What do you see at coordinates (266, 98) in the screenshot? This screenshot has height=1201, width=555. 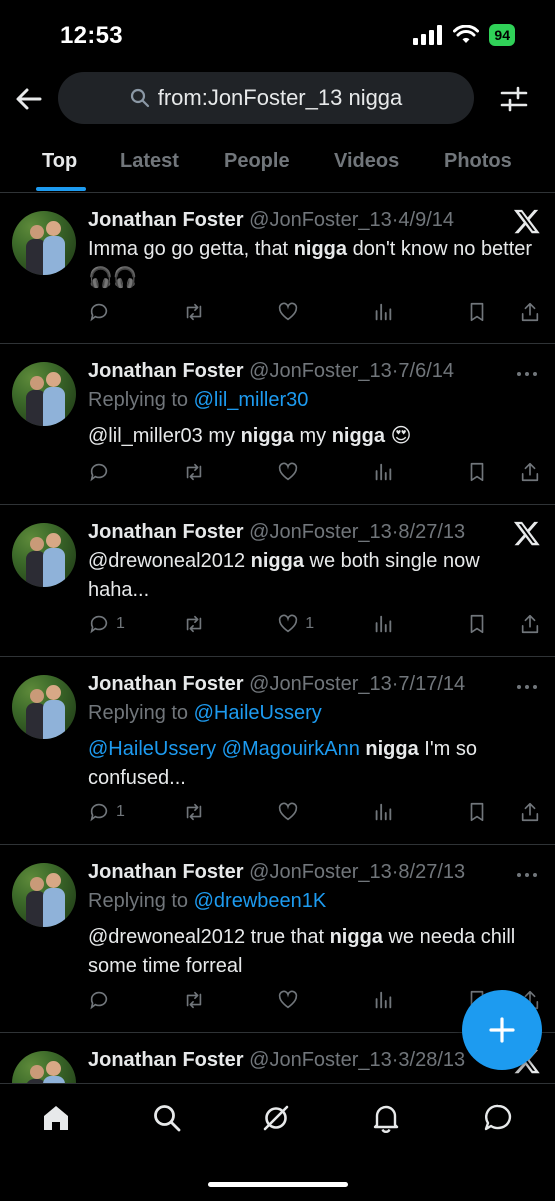 I see `search-input: from:JonFoster_13 nigga` at bounding box center [266, 98].